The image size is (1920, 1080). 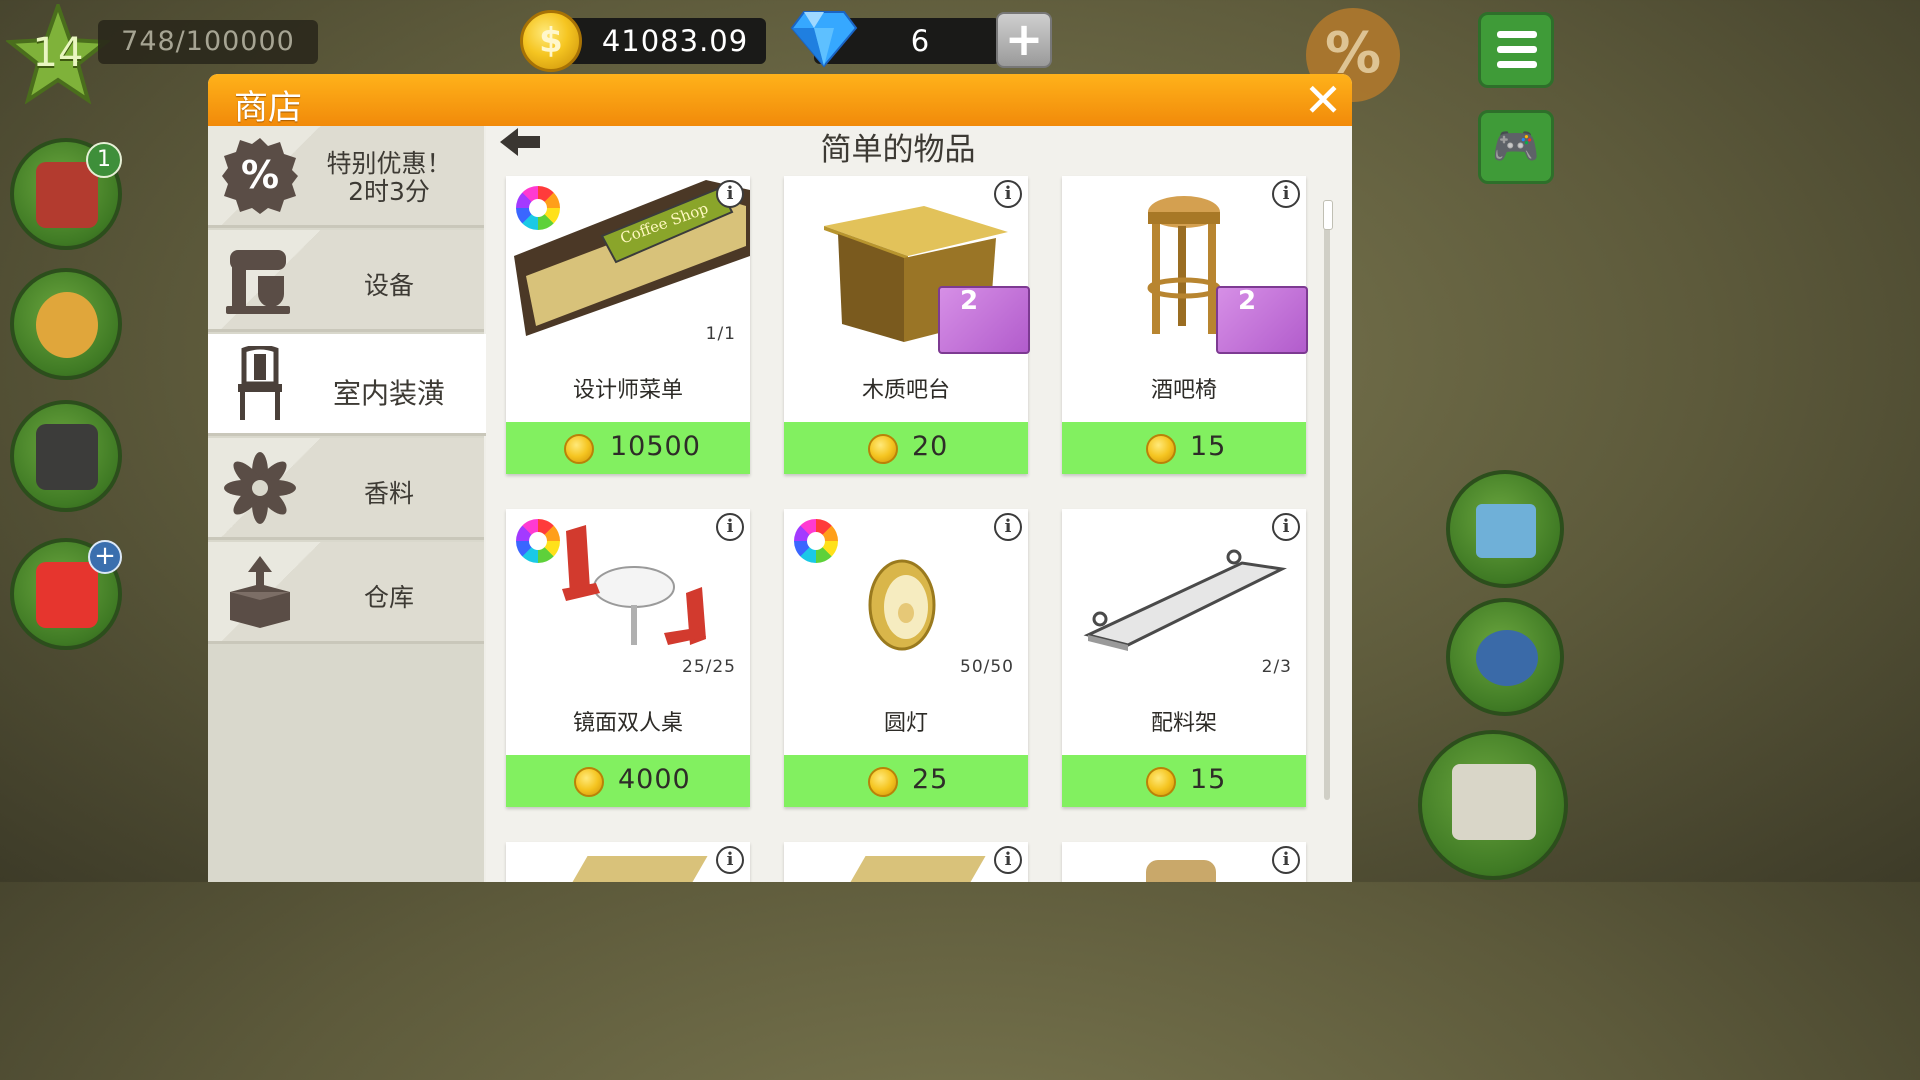 I want to click on price-button: 4000, so click(x=628, y=781).